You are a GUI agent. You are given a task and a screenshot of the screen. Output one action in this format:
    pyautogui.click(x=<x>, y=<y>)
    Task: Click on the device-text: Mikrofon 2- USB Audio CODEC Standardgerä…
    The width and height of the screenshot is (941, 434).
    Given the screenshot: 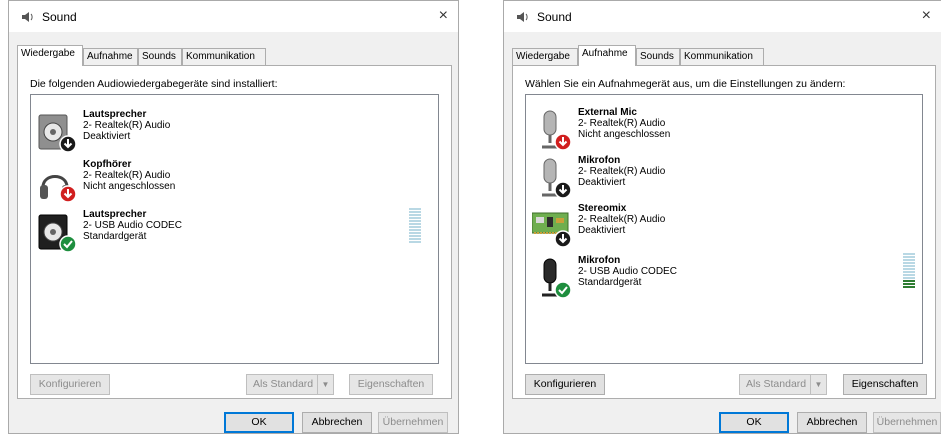 What is the action you would take?
    pyautogui.click(x=627, y=271)
    